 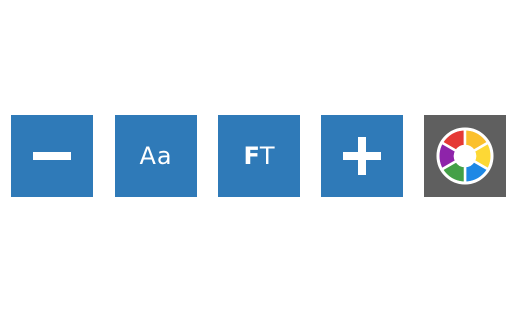 I want to click on font-type-label: FT, so click(x=258, y=156).